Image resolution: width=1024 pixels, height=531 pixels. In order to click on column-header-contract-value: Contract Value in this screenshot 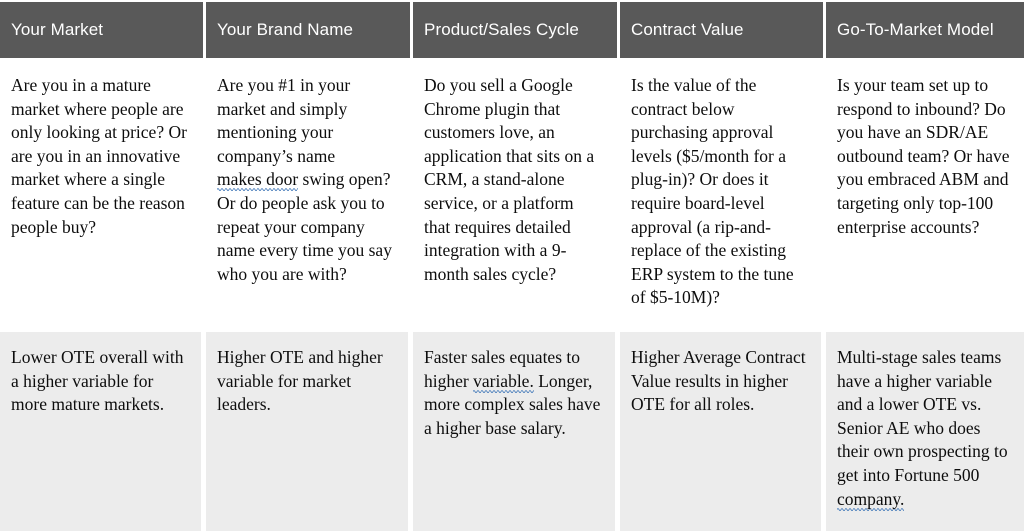, I will do `click(723, 30)`.